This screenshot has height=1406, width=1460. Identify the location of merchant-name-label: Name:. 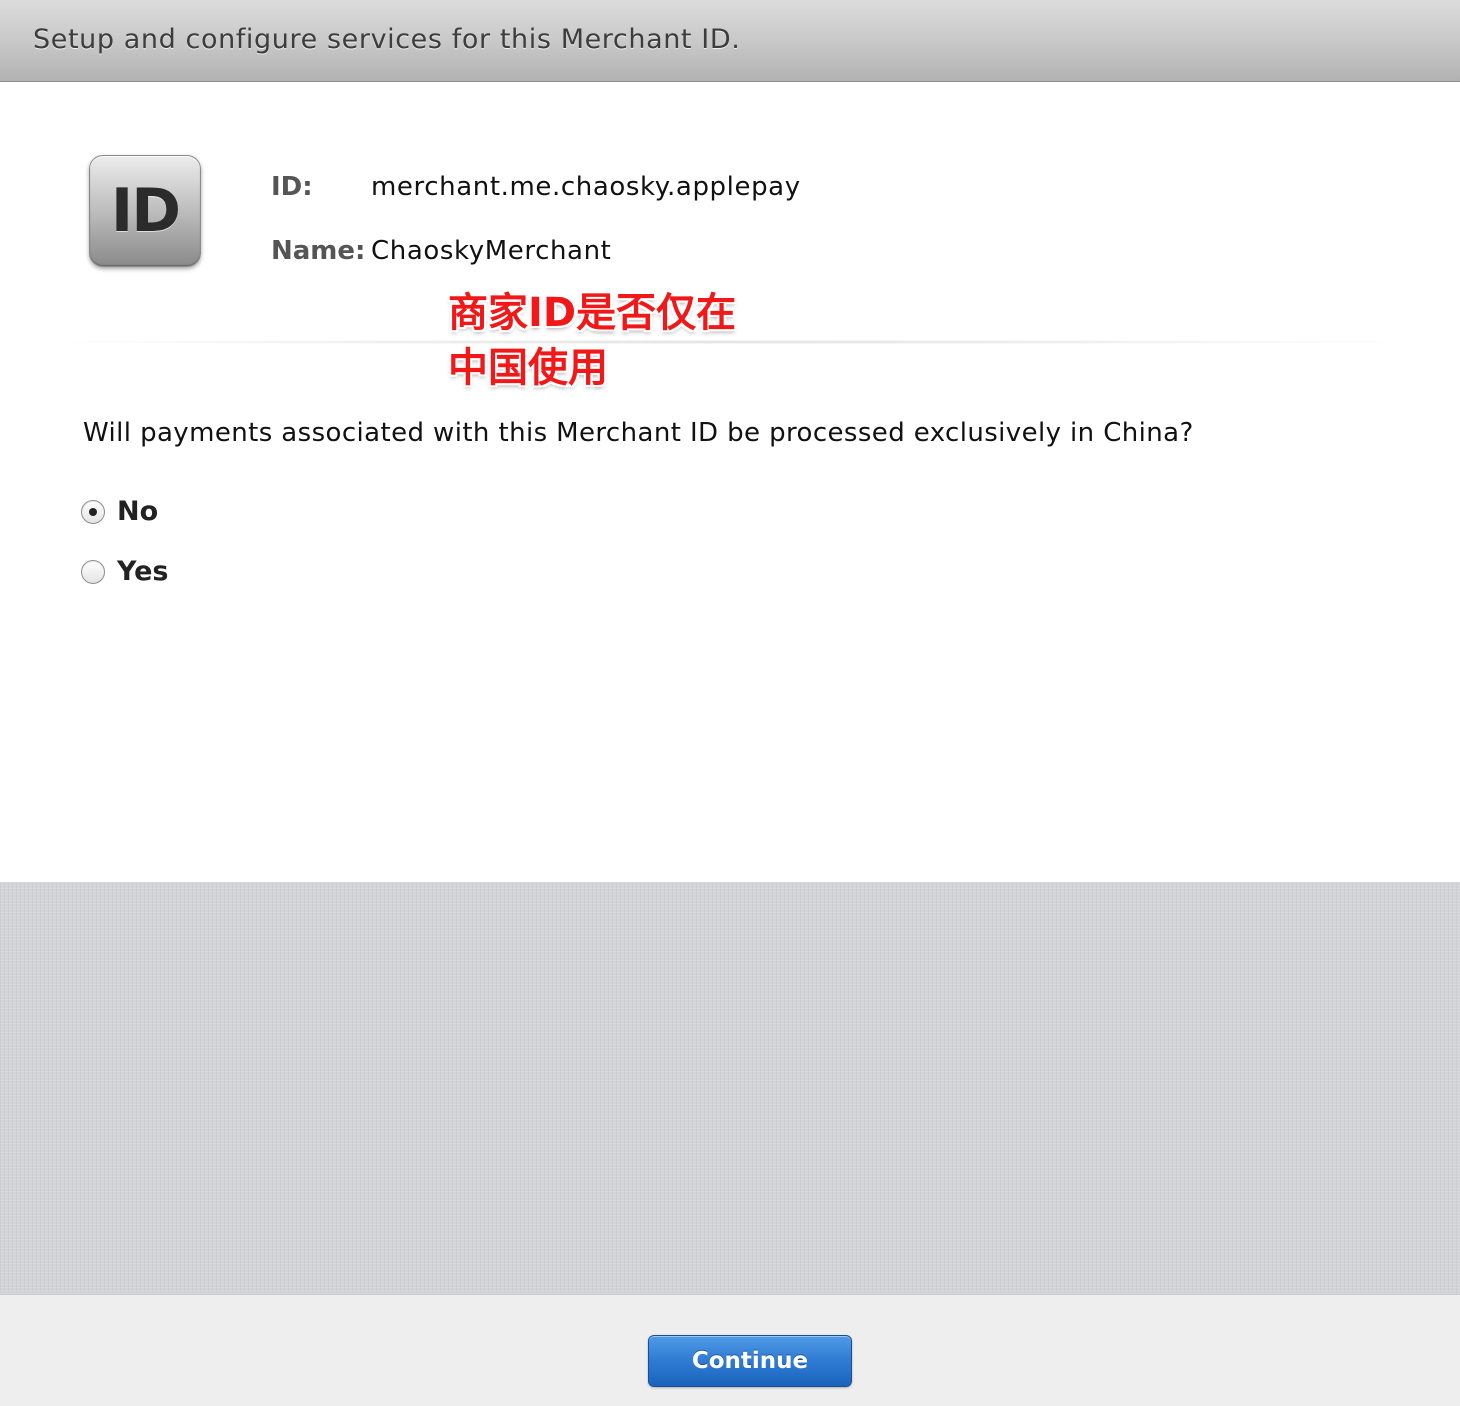
(318, 251).